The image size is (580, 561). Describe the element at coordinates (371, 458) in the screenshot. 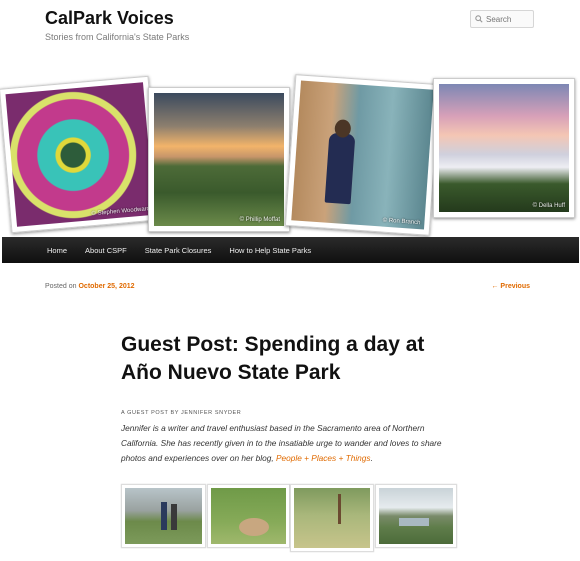

I see `intro-end: .` at that location.